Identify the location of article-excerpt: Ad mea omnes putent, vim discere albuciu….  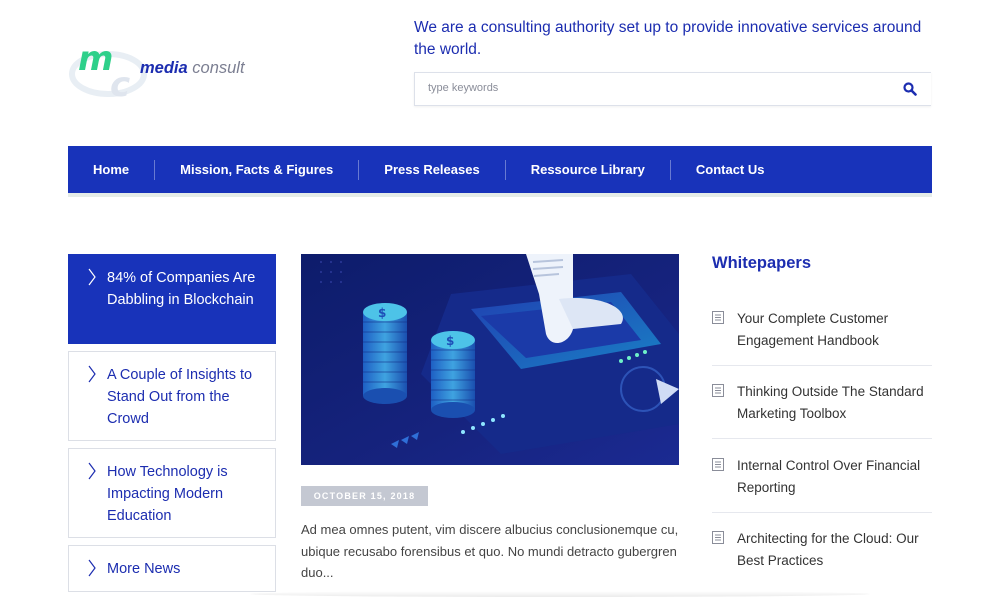
(490, 551).